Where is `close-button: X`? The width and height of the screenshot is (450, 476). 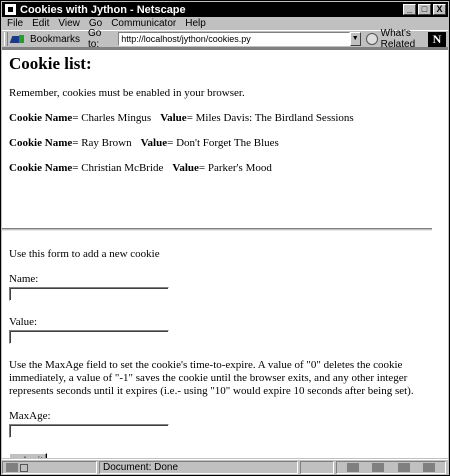
close-button: X is located at coordinates (439, 9).